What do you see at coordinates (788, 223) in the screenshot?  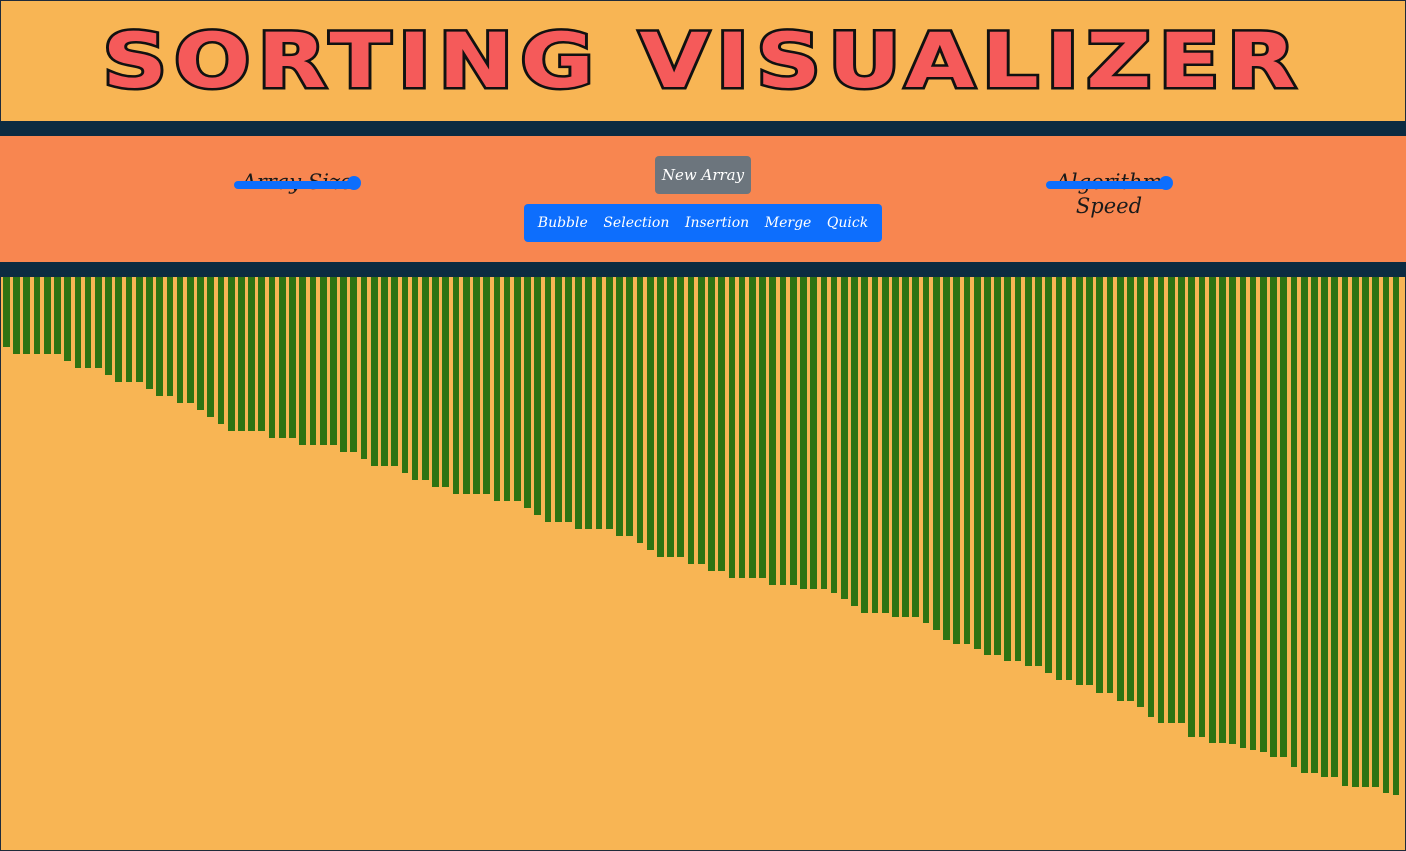 I see `merge-sort-button: Merge` at bounding box center [788, 223].